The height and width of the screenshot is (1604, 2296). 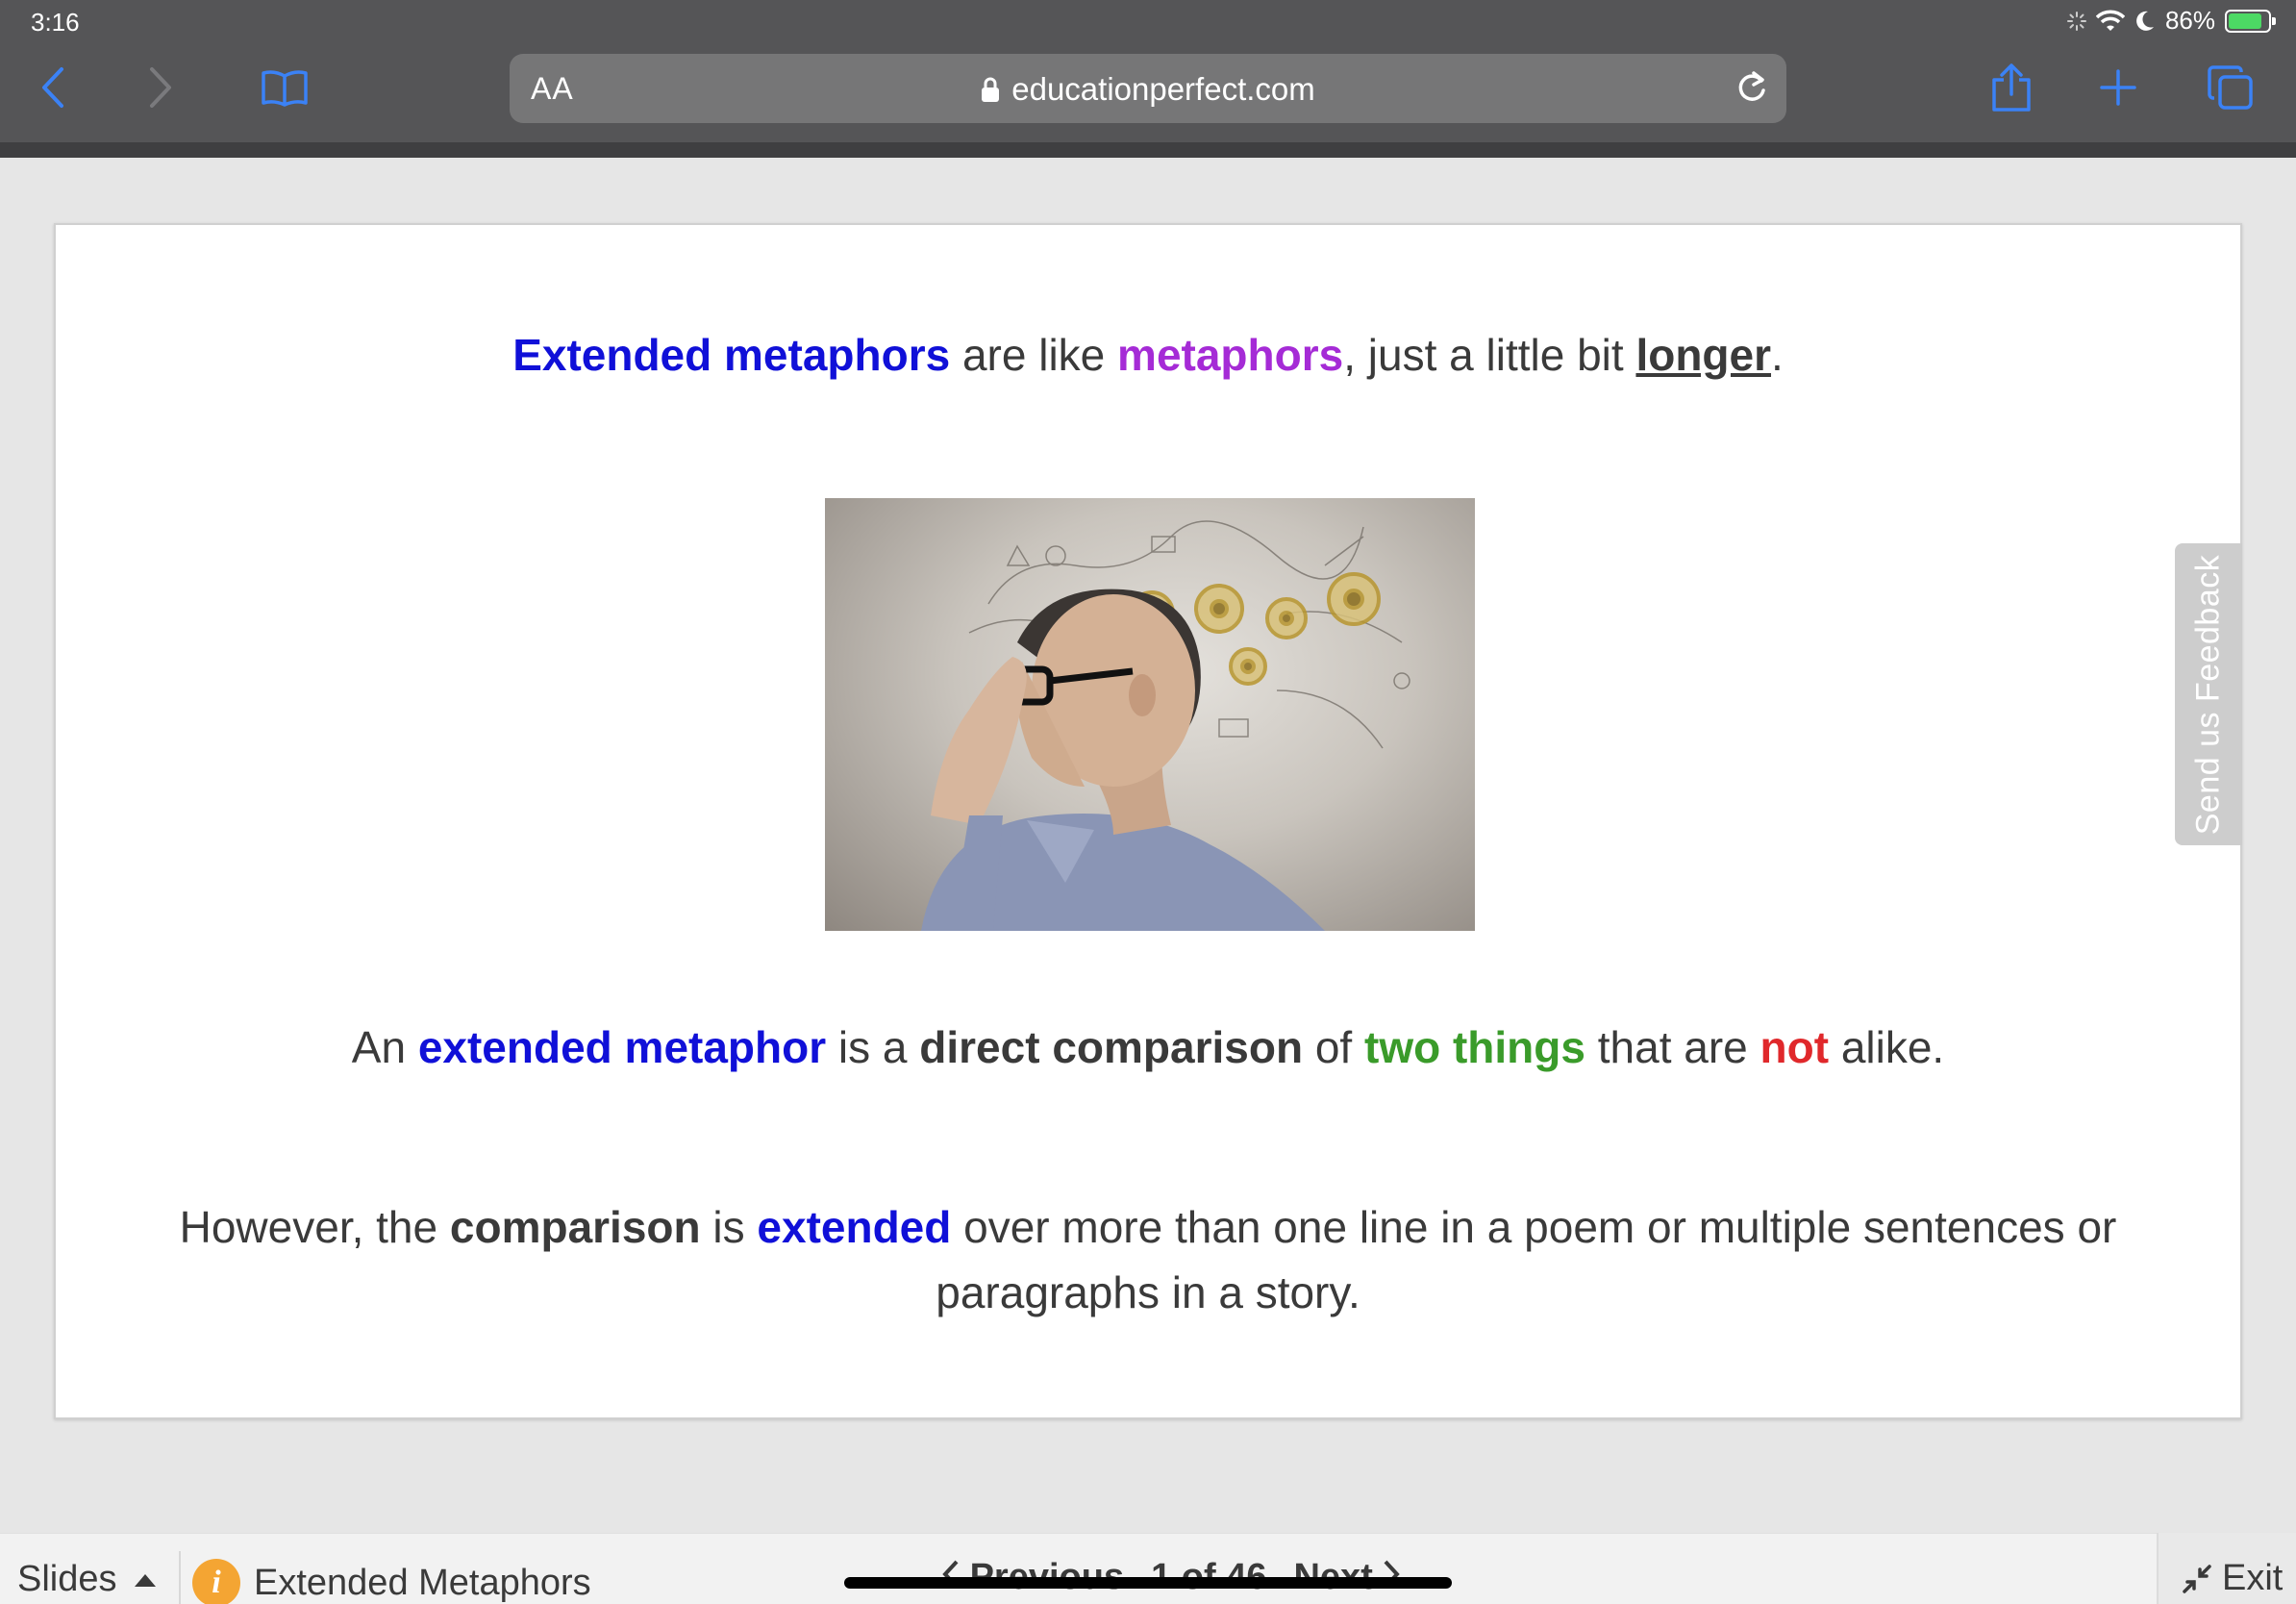 What do you see at coordinates (1034, 355) in the screenshot?
I see `intro-text-1: are like` at bounding box center [1034, 355].